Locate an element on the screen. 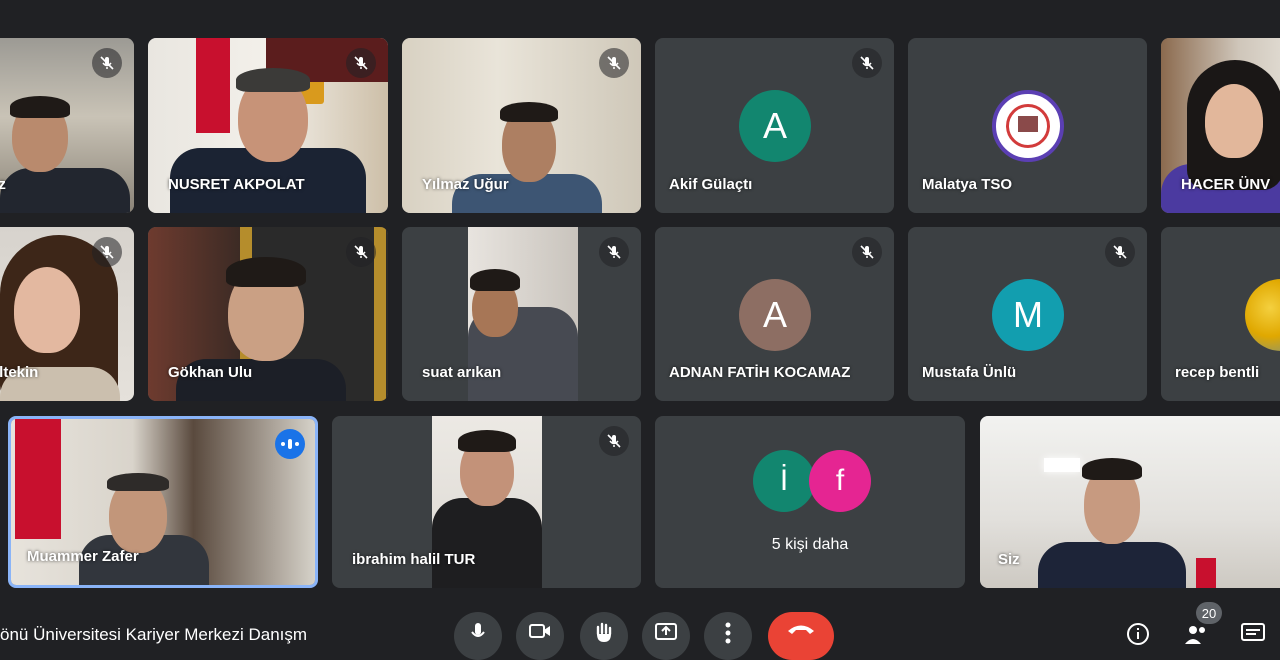  participant-tile: A Akif Gülaçtı is located at coordinates (774, 125).